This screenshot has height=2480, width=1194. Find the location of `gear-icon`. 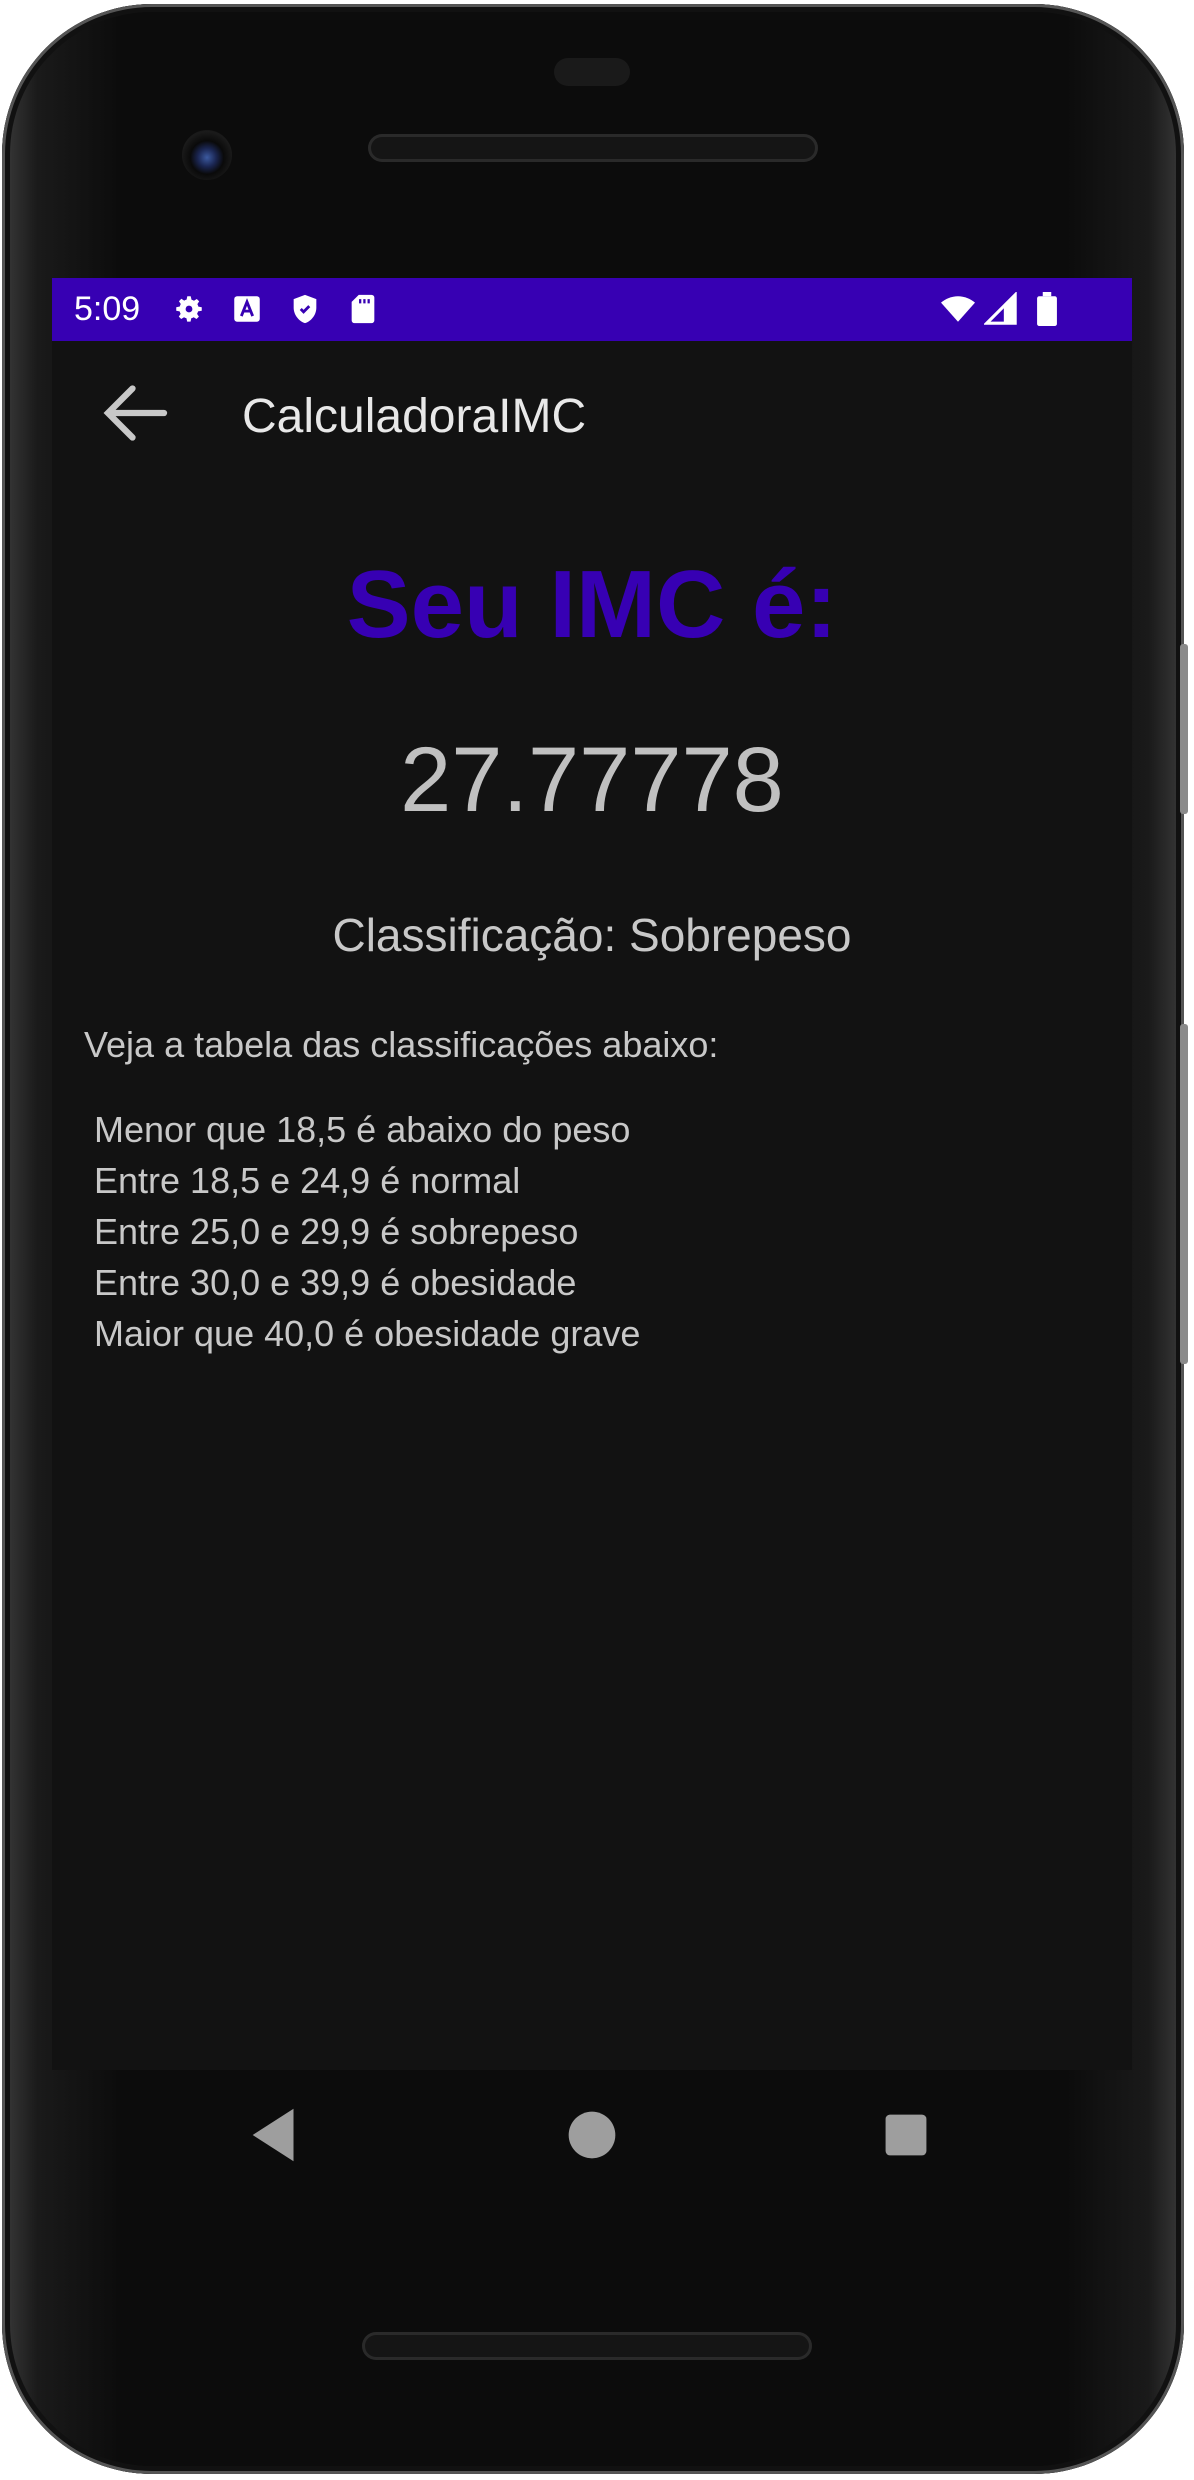

gear-icon is located at coordinates (189, 309).